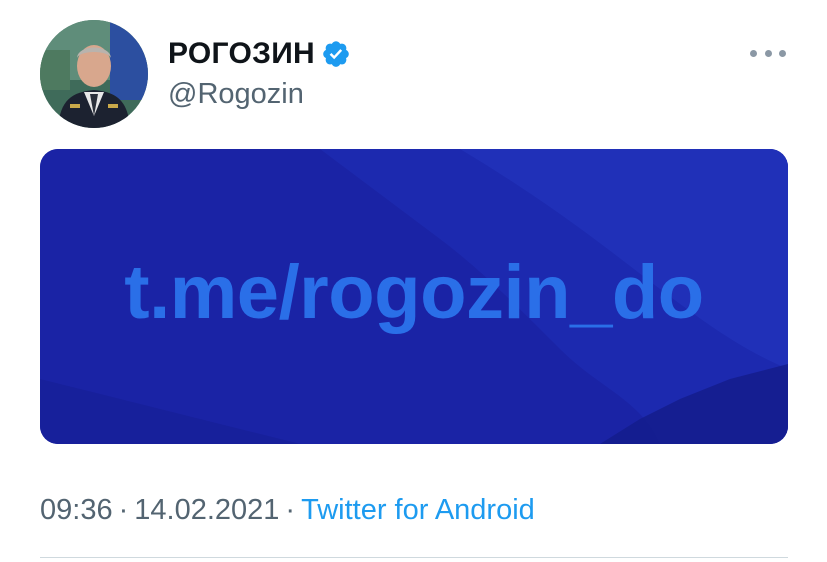  What do you see at coordinates (336, 54) in the screenshot?
I see `verified-badge-icon` at bounding box center [336, 54].